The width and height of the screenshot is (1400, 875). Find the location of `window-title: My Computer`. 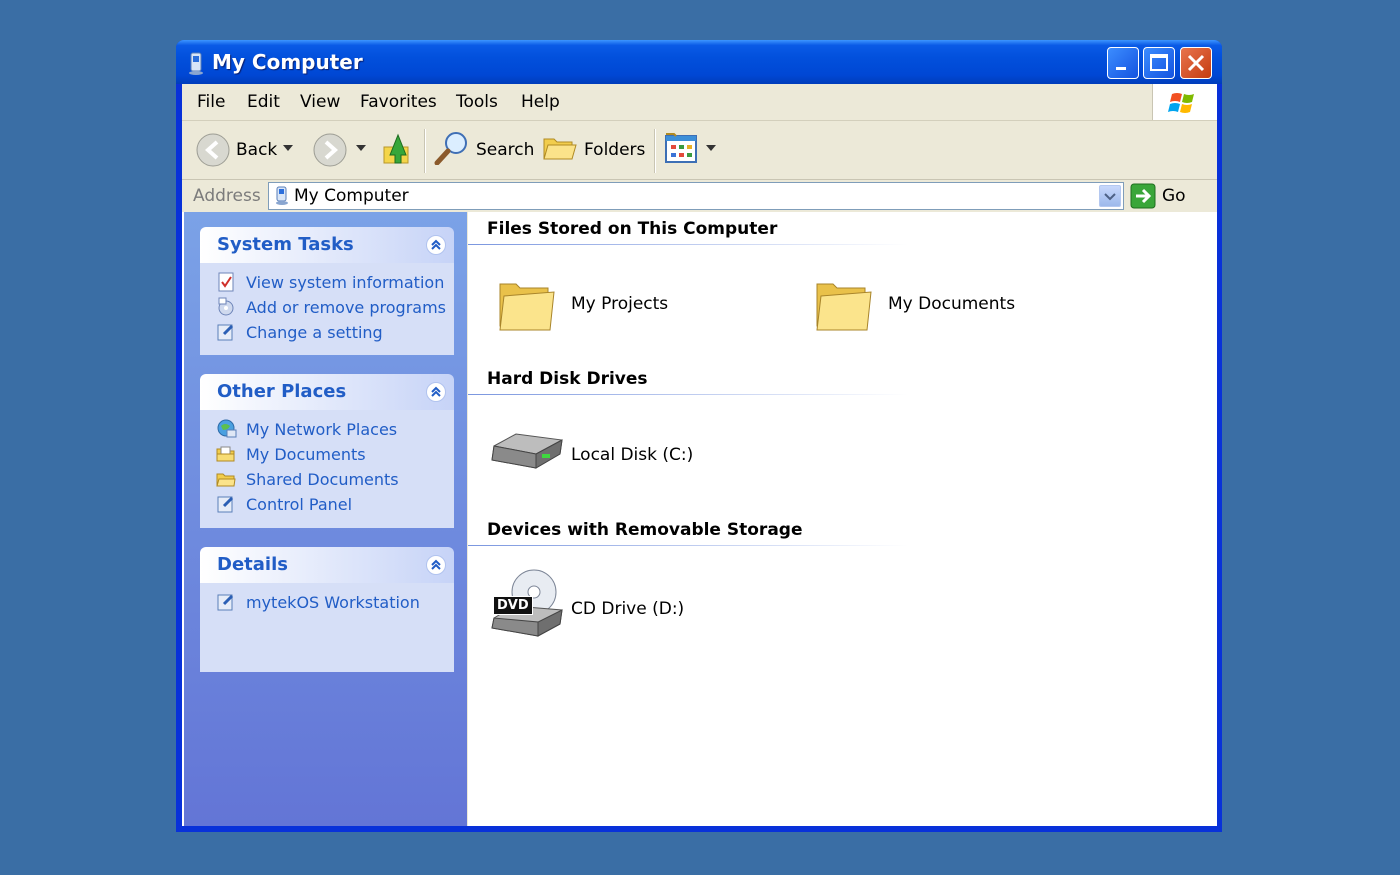

window-title: My Computer is located at coordinates (287, 62).